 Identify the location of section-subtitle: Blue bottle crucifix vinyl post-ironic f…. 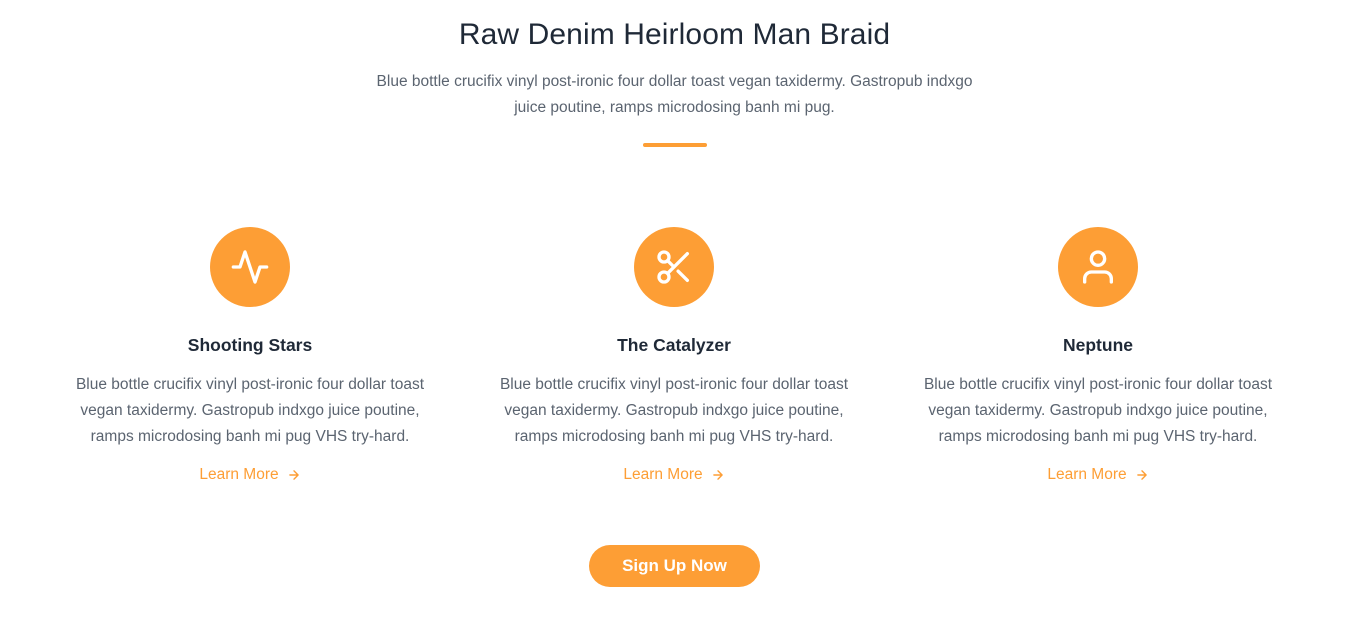
(674, 94).